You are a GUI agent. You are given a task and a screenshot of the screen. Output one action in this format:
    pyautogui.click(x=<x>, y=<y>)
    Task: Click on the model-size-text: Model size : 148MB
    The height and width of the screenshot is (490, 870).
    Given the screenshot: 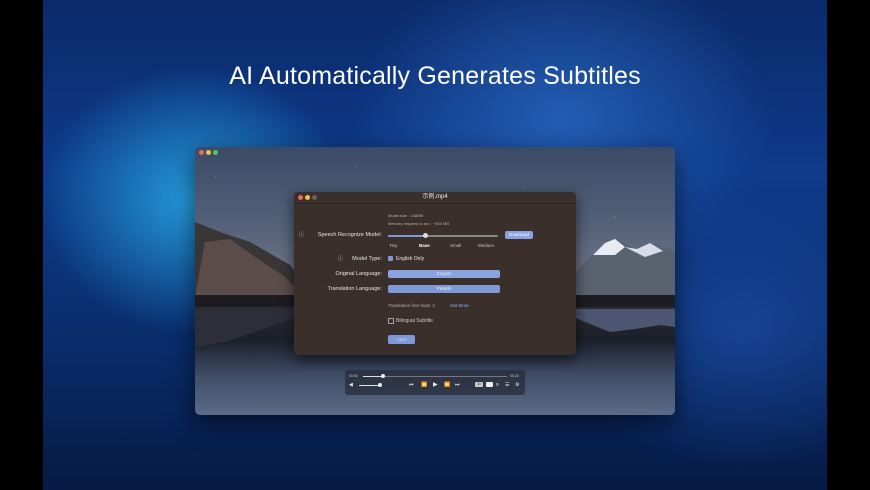 What is the action you would take?
    pyautogui.click(x=406, y=215)
    